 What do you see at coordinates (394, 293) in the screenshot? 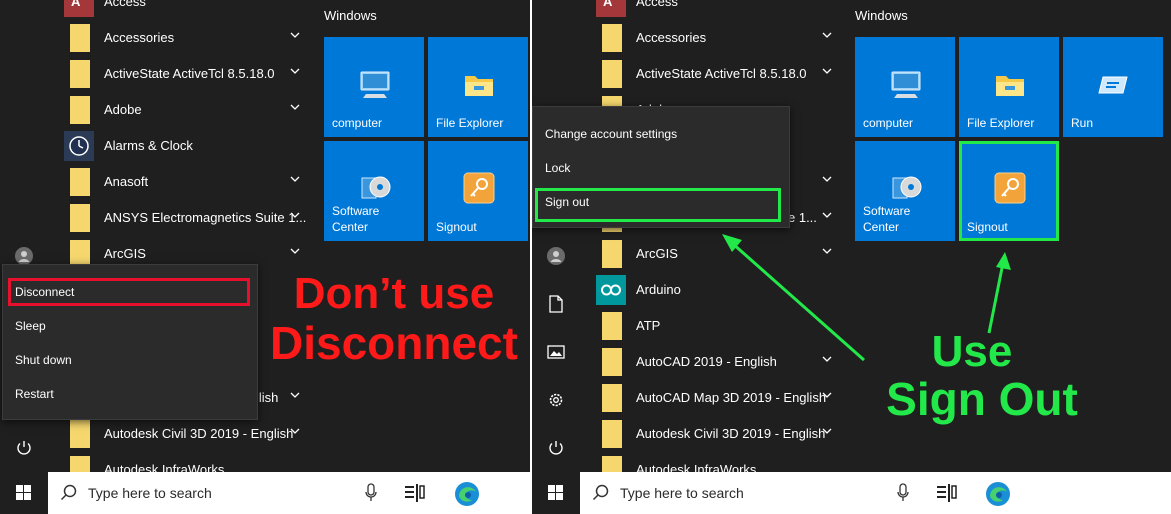
I see `annotation-dont-use-line1: Don’t use` at bounding box center [394, 293].